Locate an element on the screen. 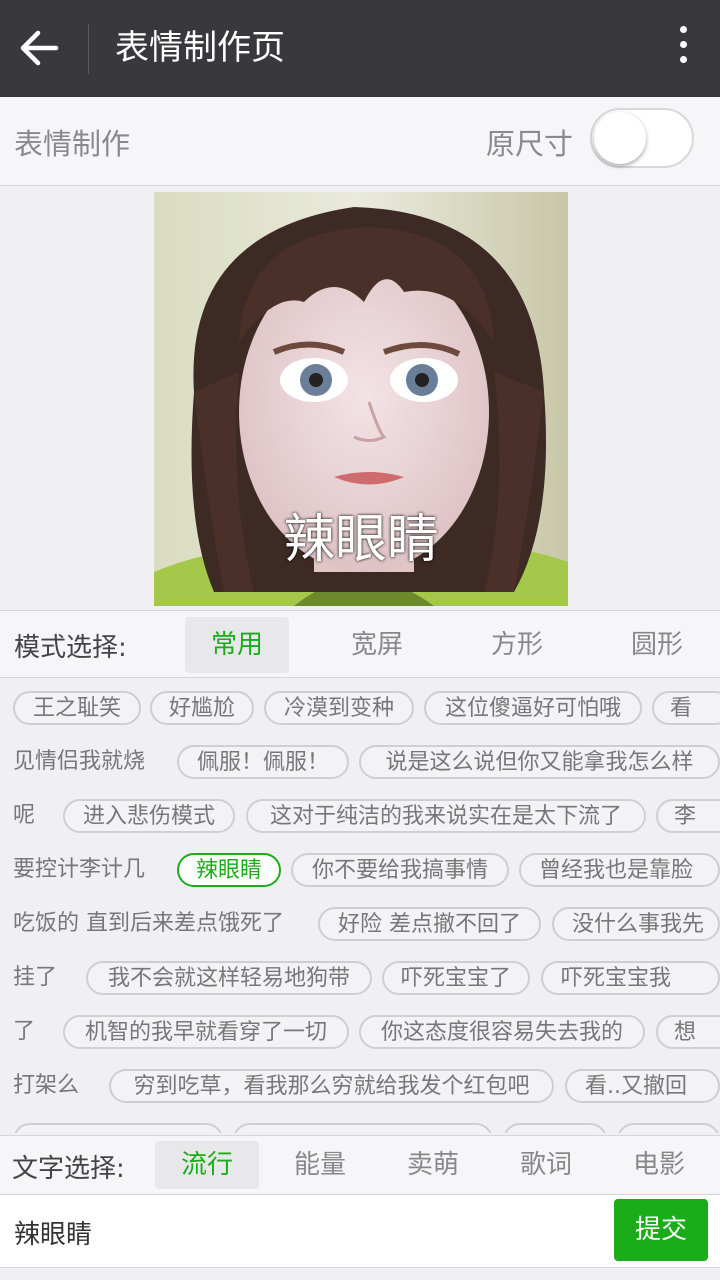 Image resolution: width=720 pixels, height=1280 pixels. tab-common: 常用 is located at coordinates (237, 645).